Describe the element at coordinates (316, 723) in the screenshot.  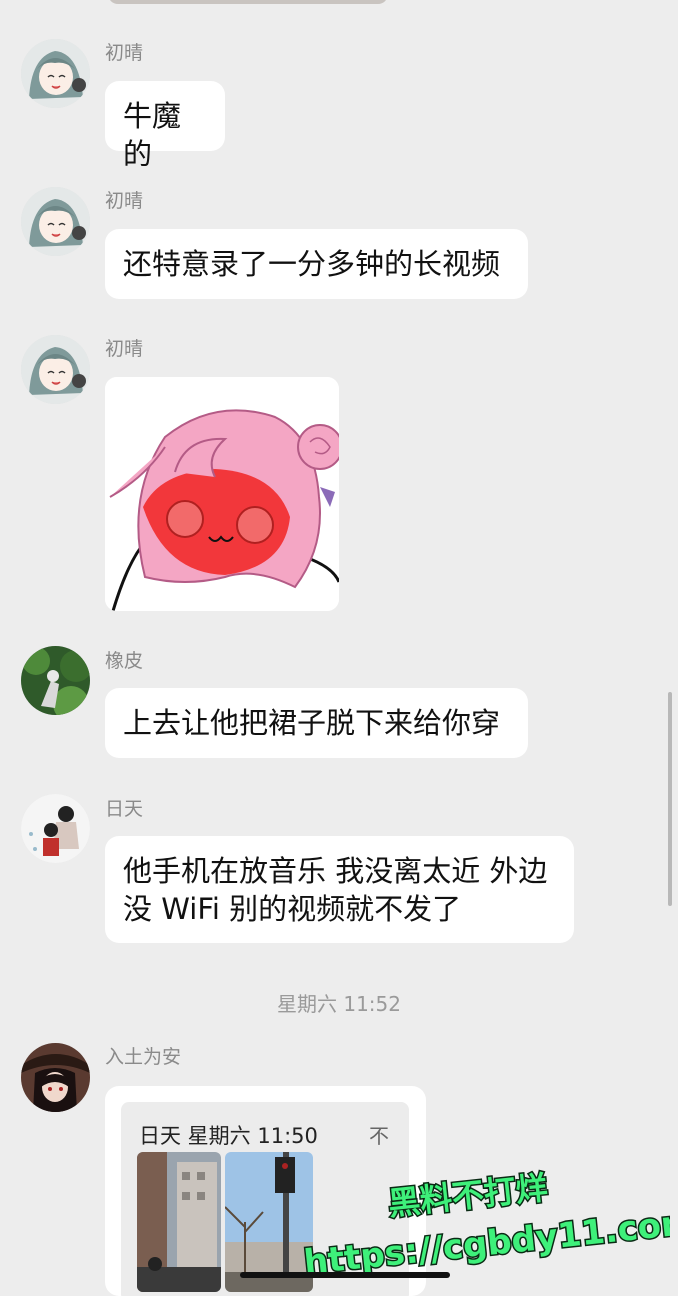
I see `message-bubble: 上去让他把裙子脱下来给你穿` at that location.